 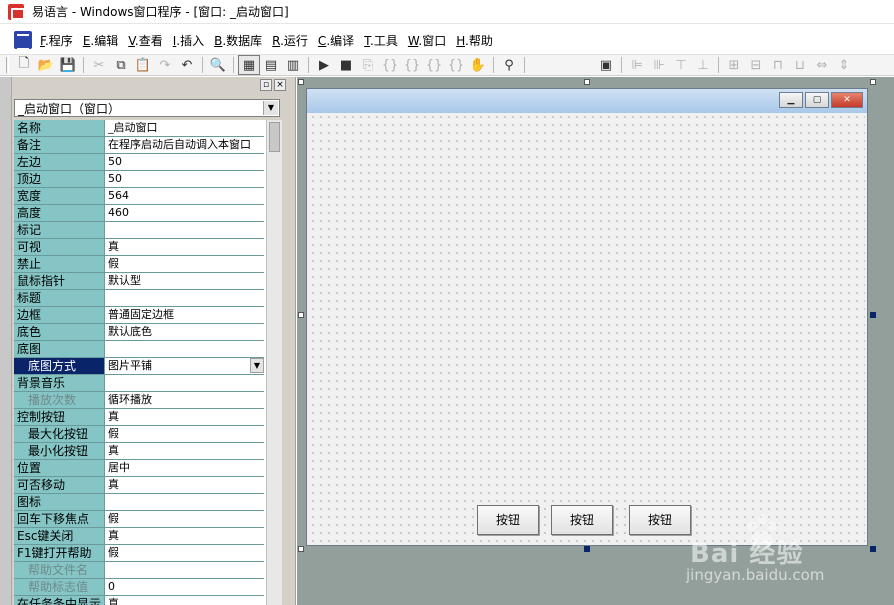 I want to click on property-row: 最大化按钮假, so click(x=139, y=434).